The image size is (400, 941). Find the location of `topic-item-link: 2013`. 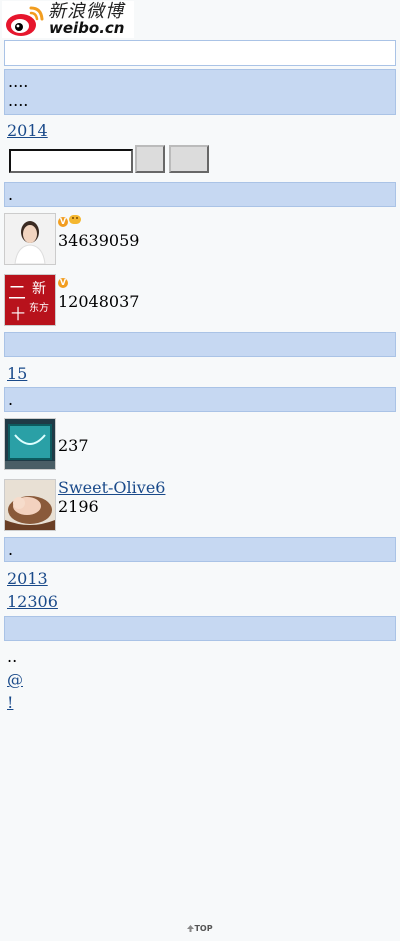

topic-item-link: 2013 is located at coordinates (203, 578).